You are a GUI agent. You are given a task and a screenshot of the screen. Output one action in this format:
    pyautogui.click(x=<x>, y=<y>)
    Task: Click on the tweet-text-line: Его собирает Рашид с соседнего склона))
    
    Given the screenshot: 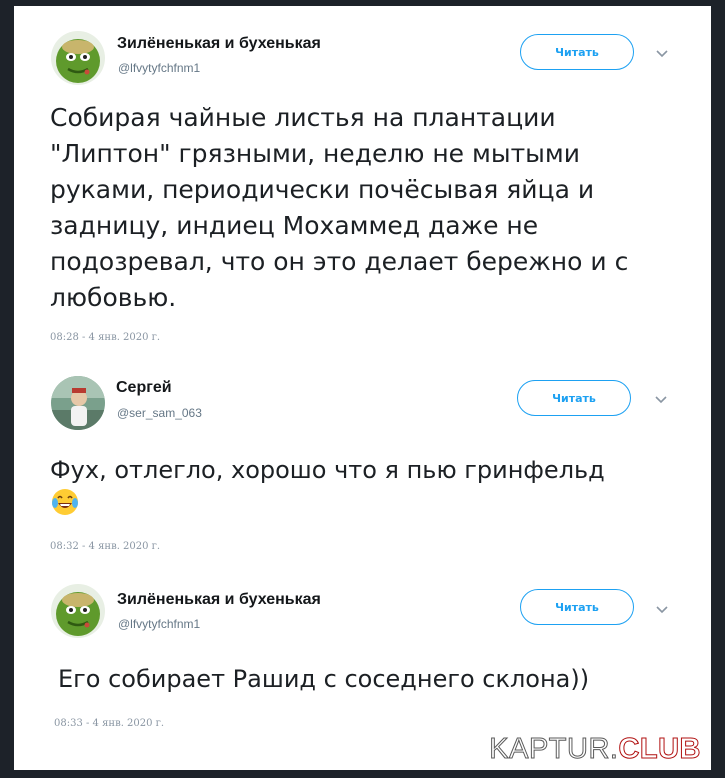 What is the action you would take?
    pyautogui.click(x=324, y=679)
    